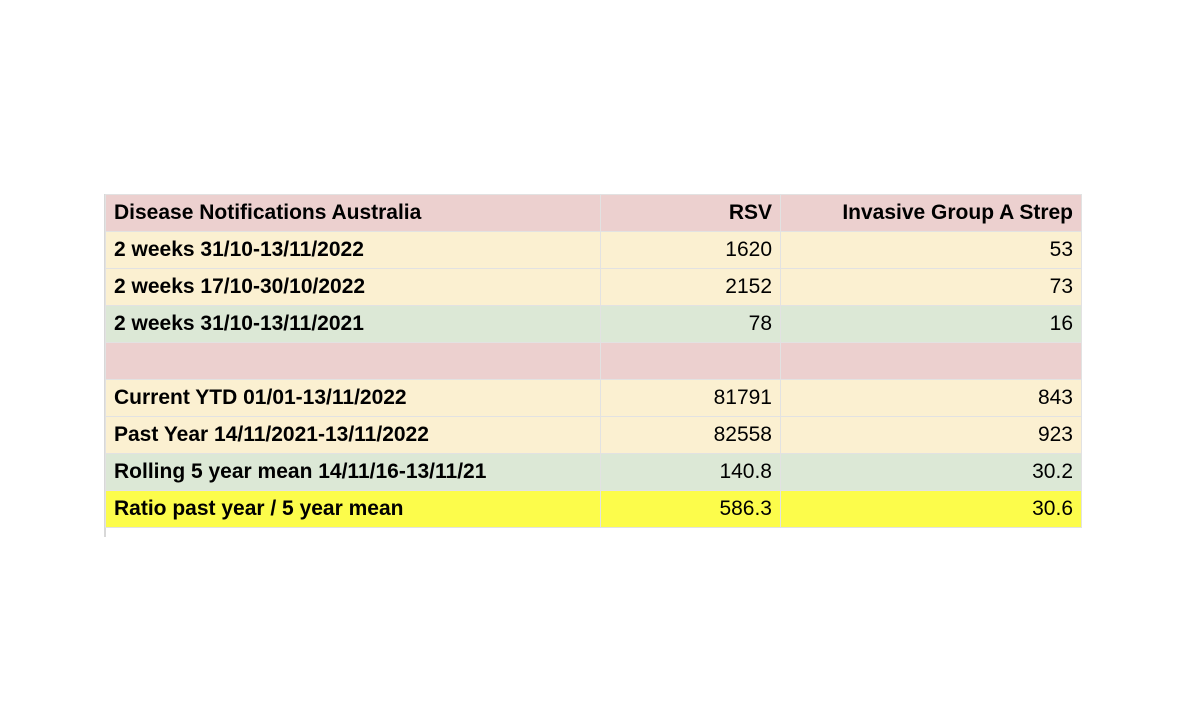 The image size is (1200, 715). I want to click on ratio-row: Ratio past year / 5 year mean 586.3 30.6, so click(593, 509).